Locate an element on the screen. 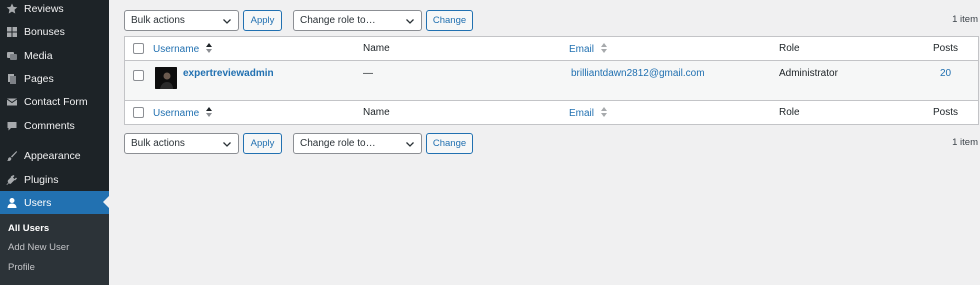 The width and height of the screenshot is (980, 285). column-footer-username: Username is located at coordinates (182, 113).